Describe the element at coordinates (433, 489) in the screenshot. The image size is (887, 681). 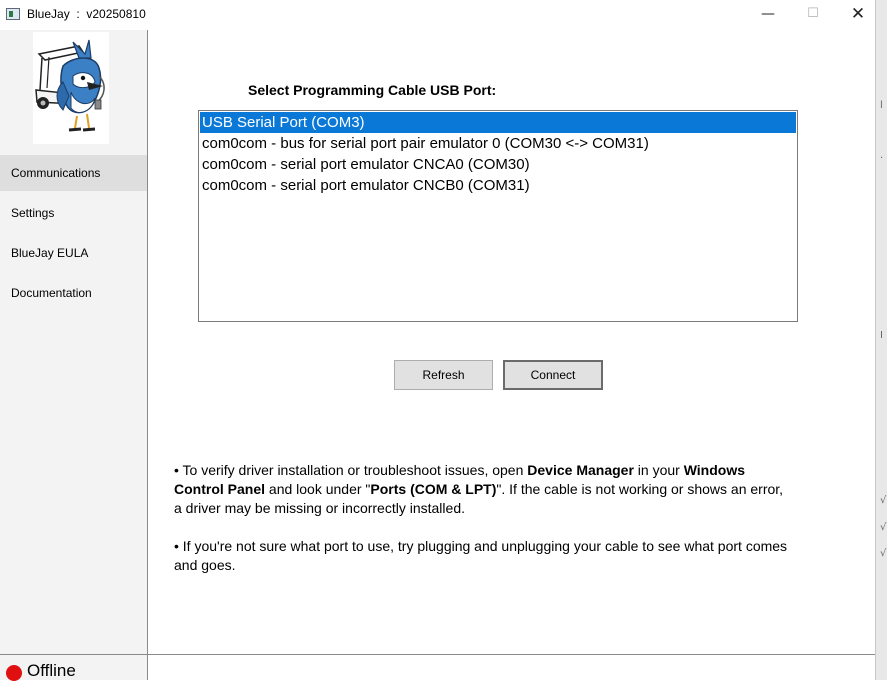
I see `ports-text: Ports (COM & LPT)` at that location.